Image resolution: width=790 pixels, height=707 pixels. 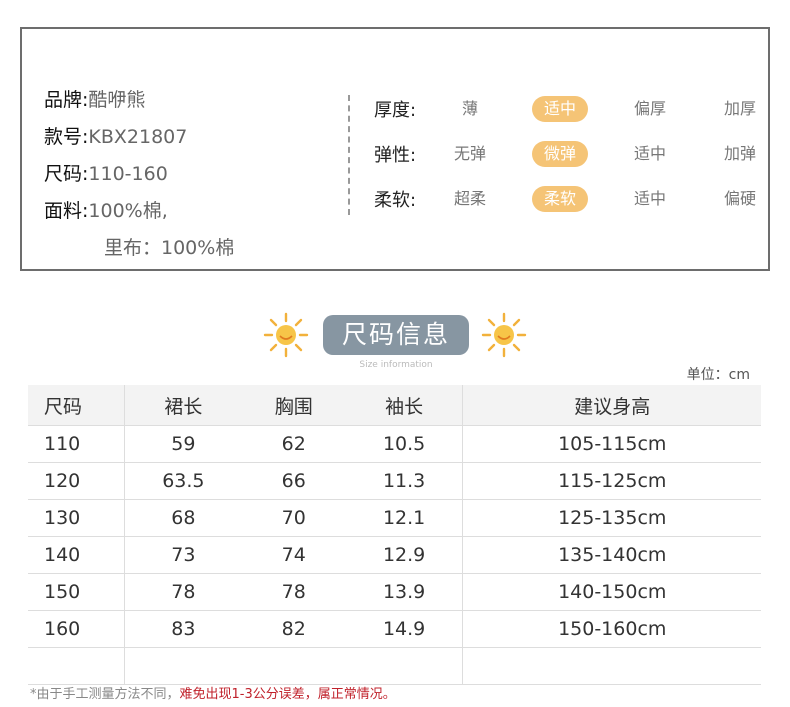 What do you see at coordinates (395, 200) in the screenshot?
I see `attr-label: 柔软:` at bounding box center [395, 200].